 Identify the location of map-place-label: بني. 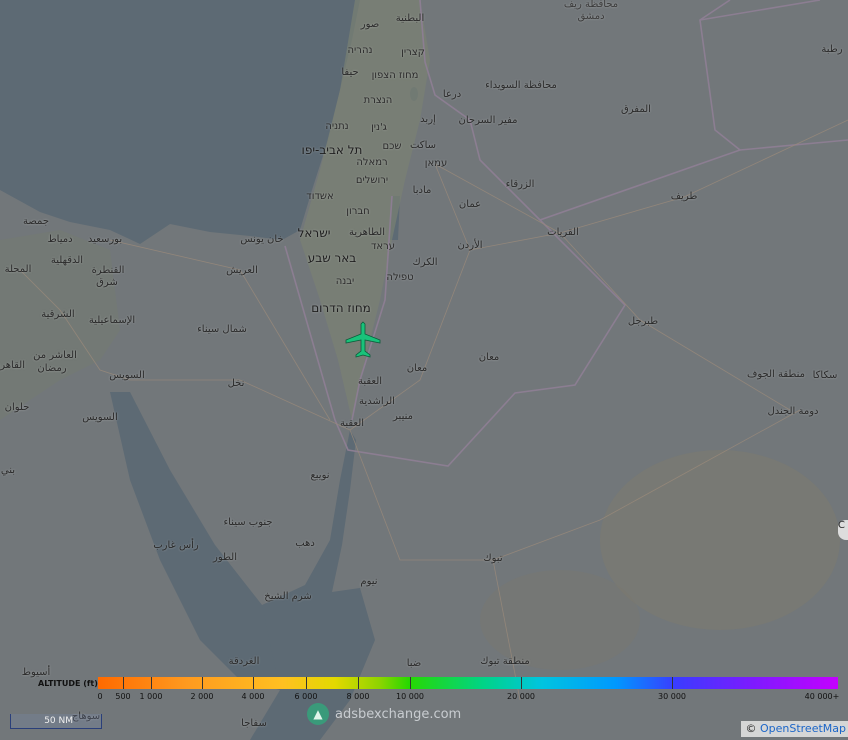
(8, 470).